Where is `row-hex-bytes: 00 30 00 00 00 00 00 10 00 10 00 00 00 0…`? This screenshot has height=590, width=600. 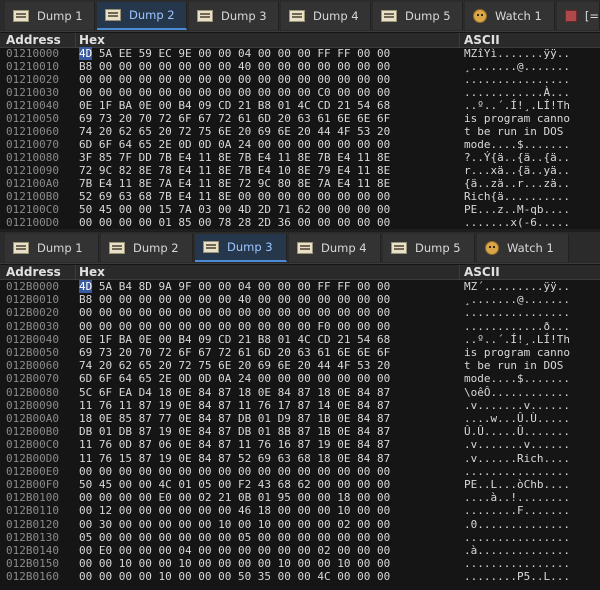 row-hex-bytes: 00 30 00 00 00 00 00 10 00 10 00 00 00 0… is located at coordinates (234, 524).